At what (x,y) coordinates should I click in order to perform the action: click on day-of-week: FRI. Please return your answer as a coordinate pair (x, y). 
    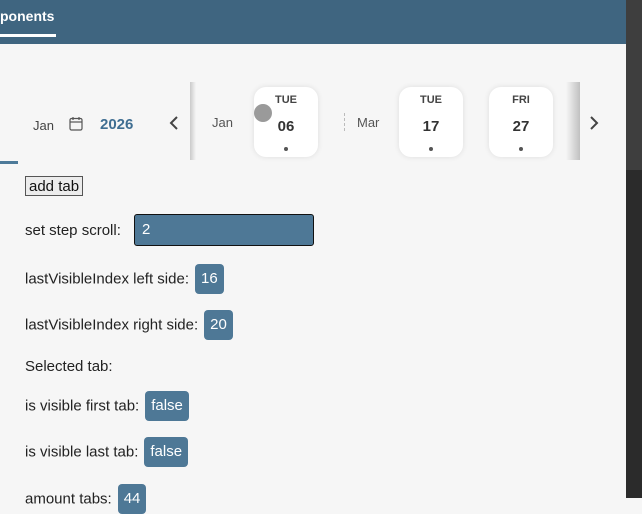
    Looking at the image, I should click on (521, 100).